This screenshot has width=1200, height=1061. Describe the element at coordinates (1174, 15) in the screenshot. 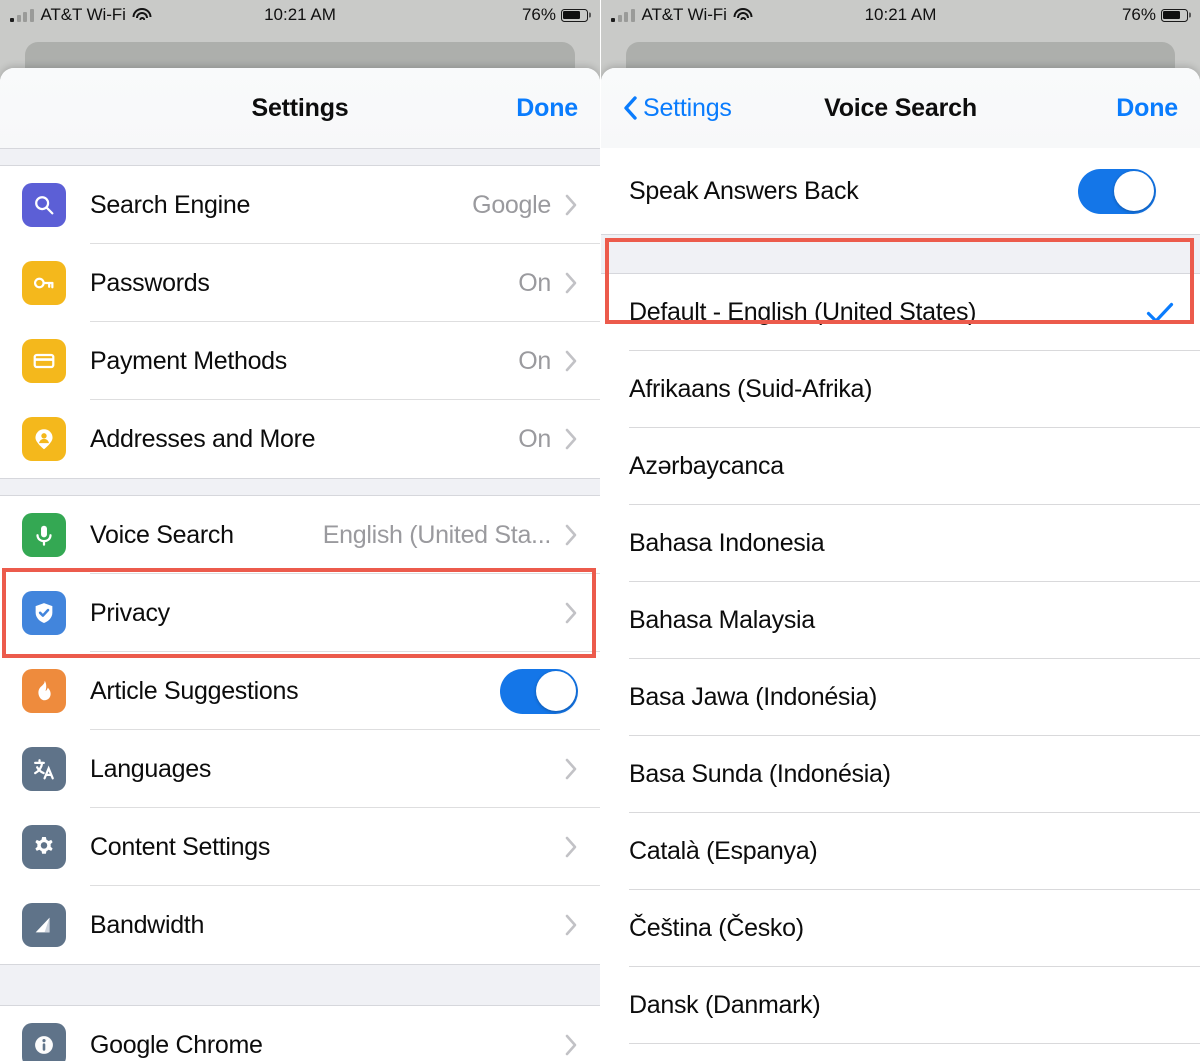

I see `battery-icon` at that location.